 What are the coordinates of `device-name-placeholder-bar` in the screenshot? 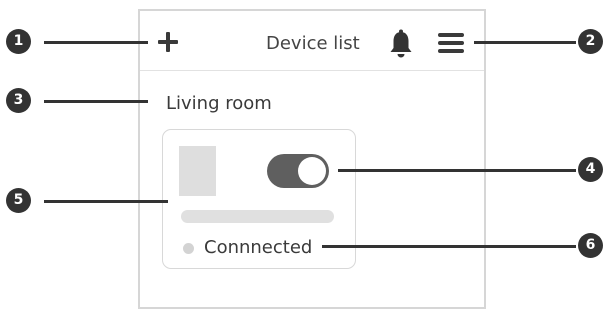 It's located at (257, 216).